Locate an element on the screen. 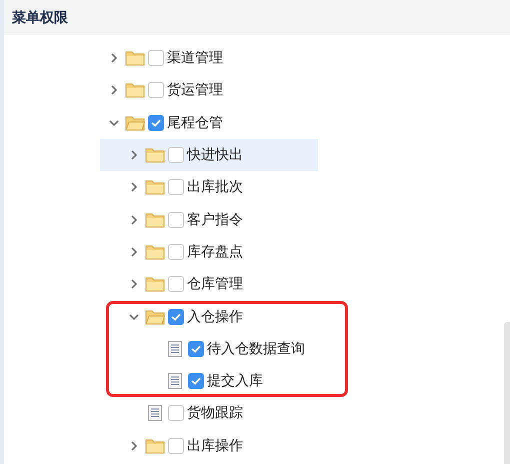 This screenshot has height=464, width=510. node-label: 出库批次 is located at coordinates (215, 187).